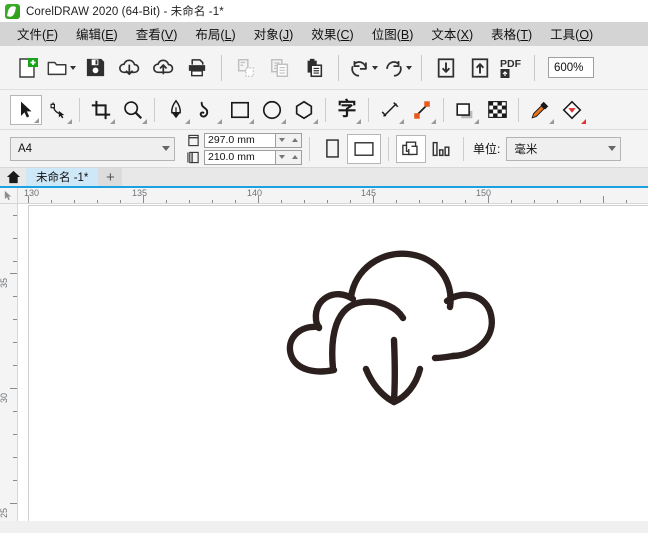 This screenshot has height=533, width=648. What do you see at coordinates (280, 68) in the screenshot?
I see `copy-button` at bounding box center [280, 68].